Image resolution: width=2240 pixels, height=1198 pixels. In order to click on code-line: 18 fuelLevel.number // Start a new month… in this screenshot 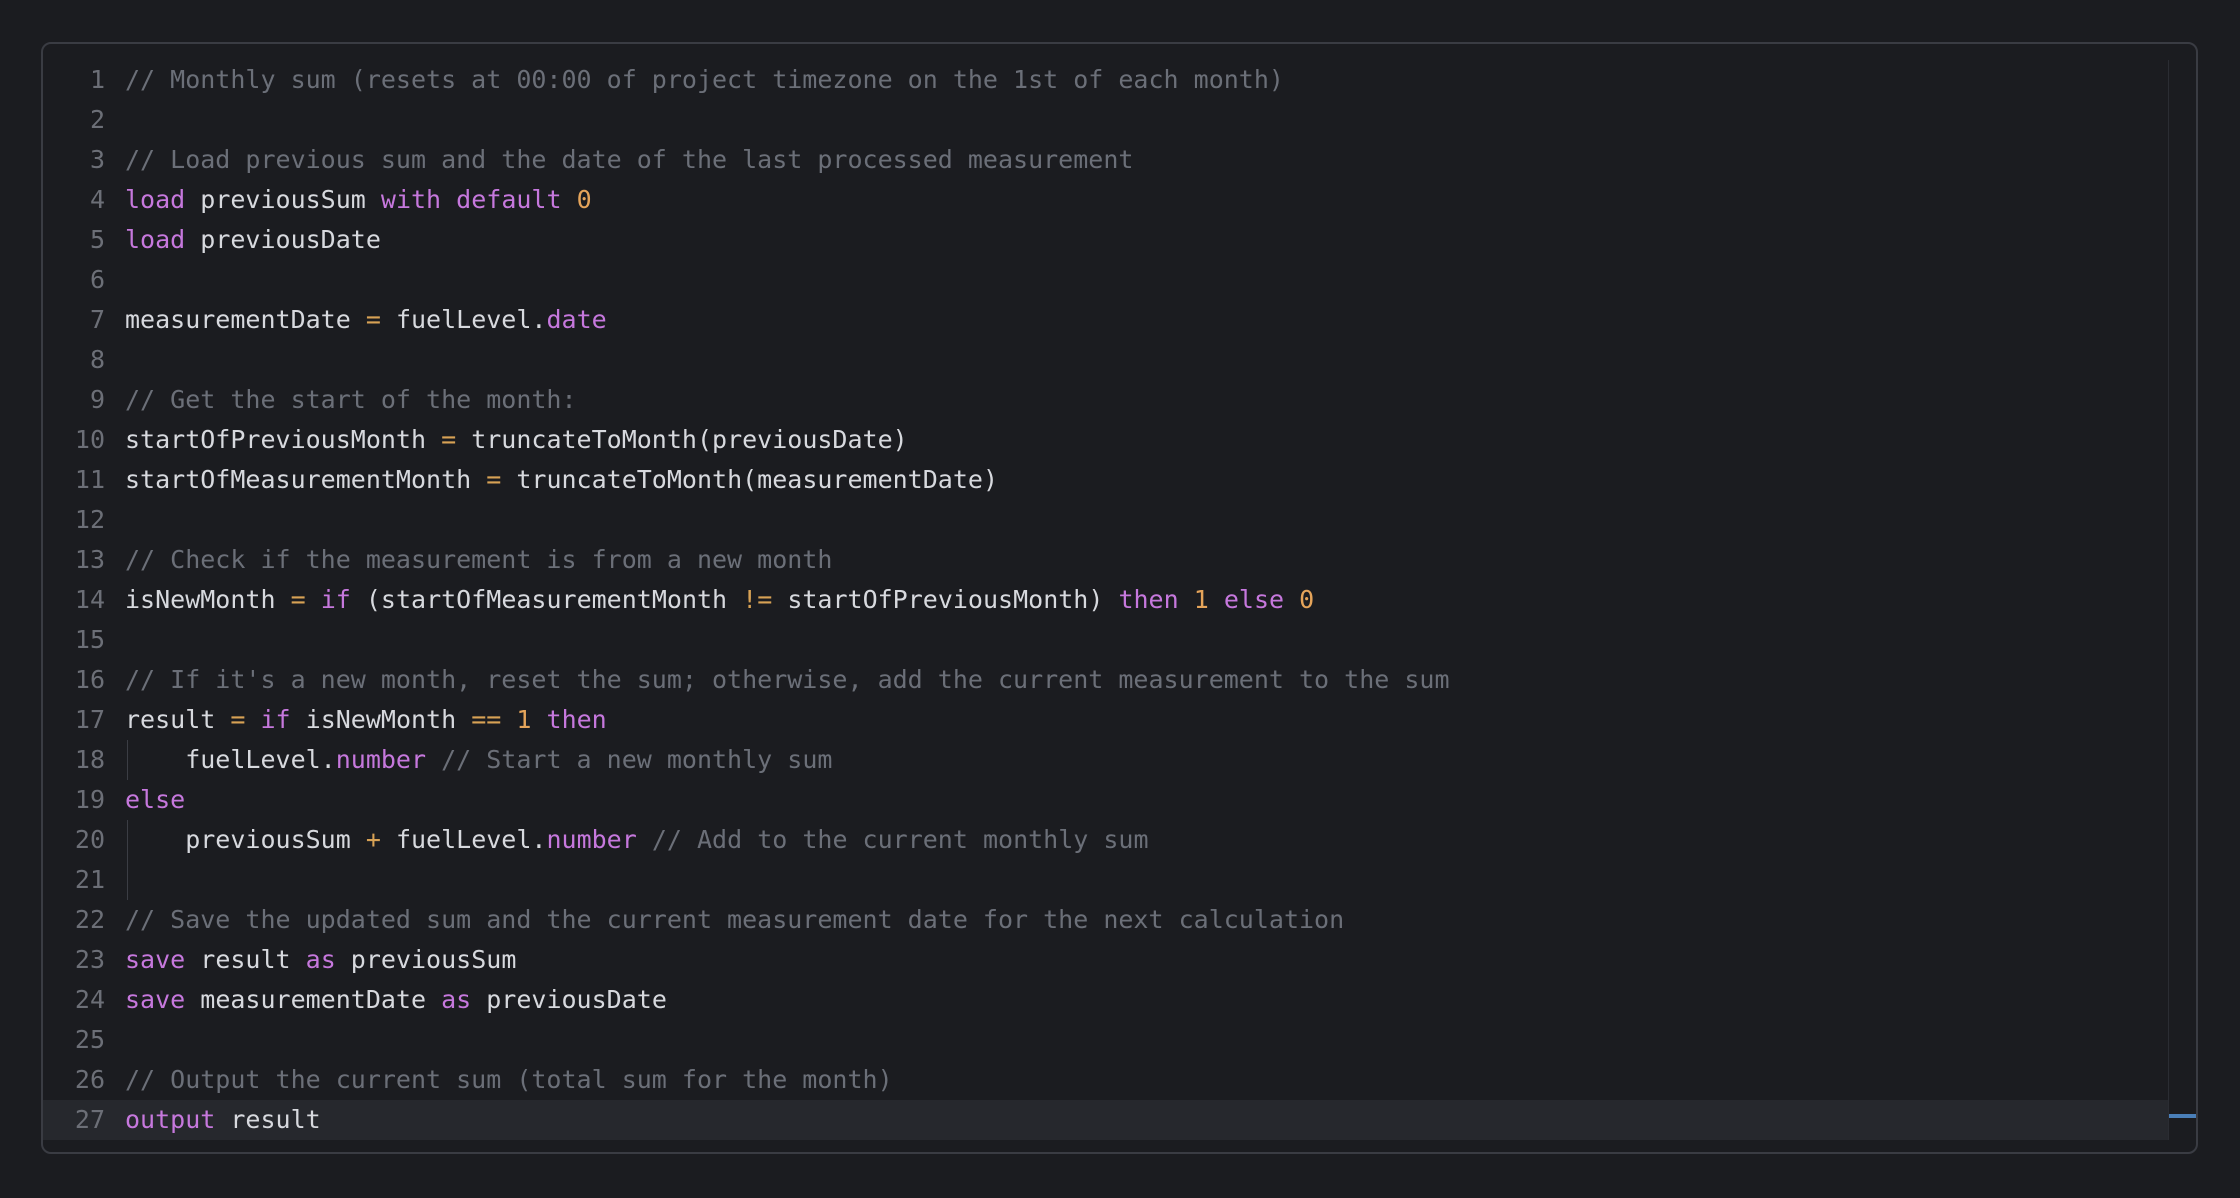, I will do `click(1119, 760)`.